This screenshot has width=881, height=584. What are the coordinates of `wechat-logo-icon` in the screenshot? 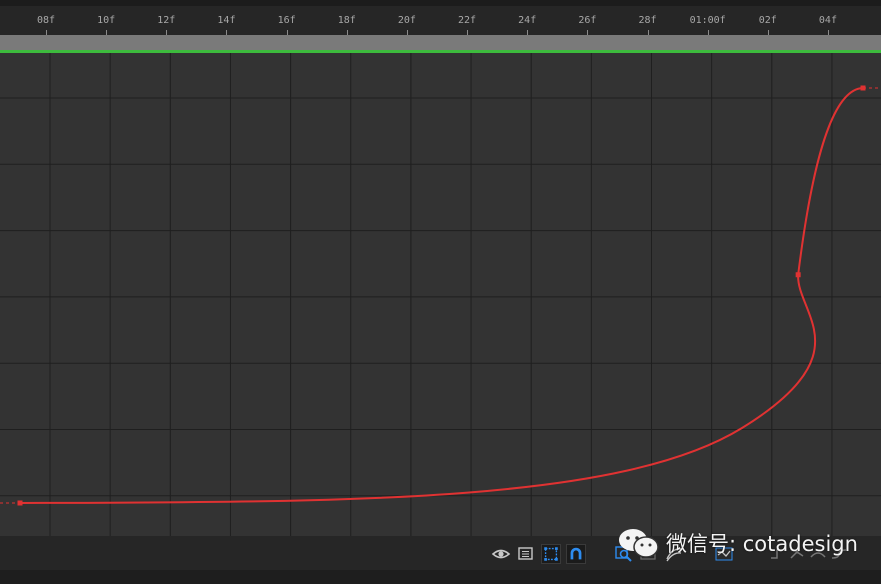 It's located at (639, 543).